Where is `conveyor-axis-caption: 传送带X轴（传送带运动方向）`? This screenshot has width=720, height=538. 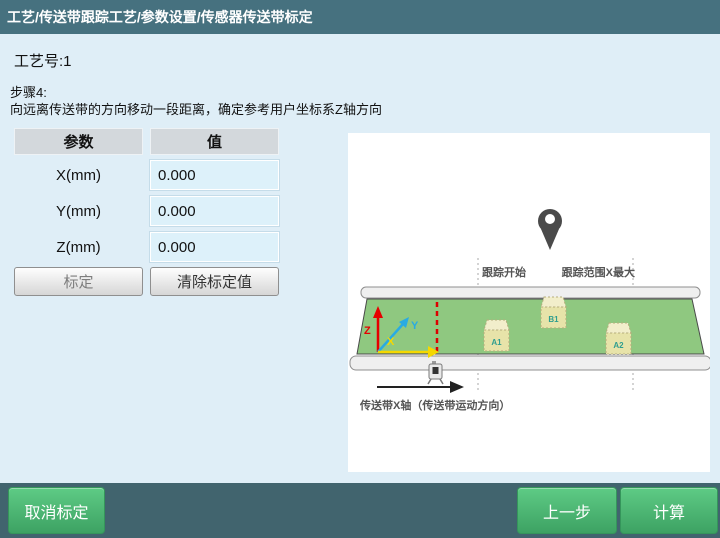
conveyor-axis-caption: 传送带X轴（传送带运动方向） is located at coordinates (434, 405).